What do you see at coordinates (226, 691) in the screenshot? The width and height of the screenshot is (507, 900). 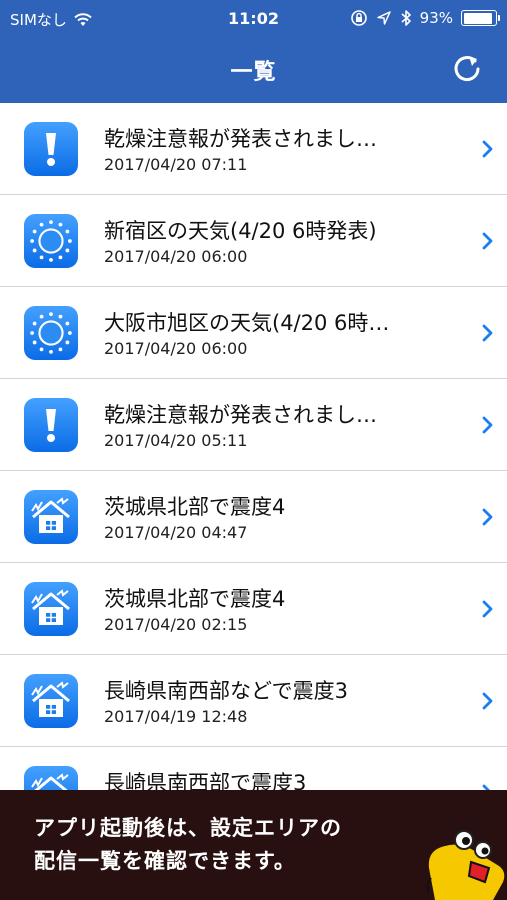 I see `item-title: 長崎県南西部などで震度3` at bounding box center [226, 691].